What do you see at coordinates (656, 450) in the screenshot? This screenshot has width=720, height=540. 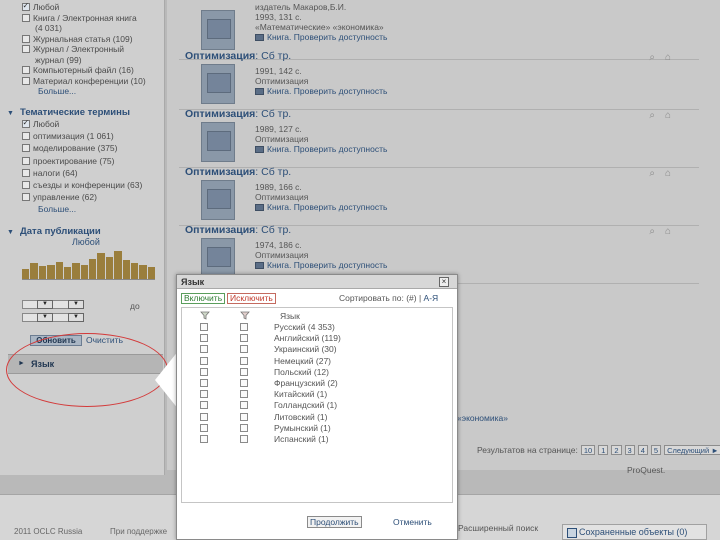 I see `page-link: 5` at bounding box center [656, 450].